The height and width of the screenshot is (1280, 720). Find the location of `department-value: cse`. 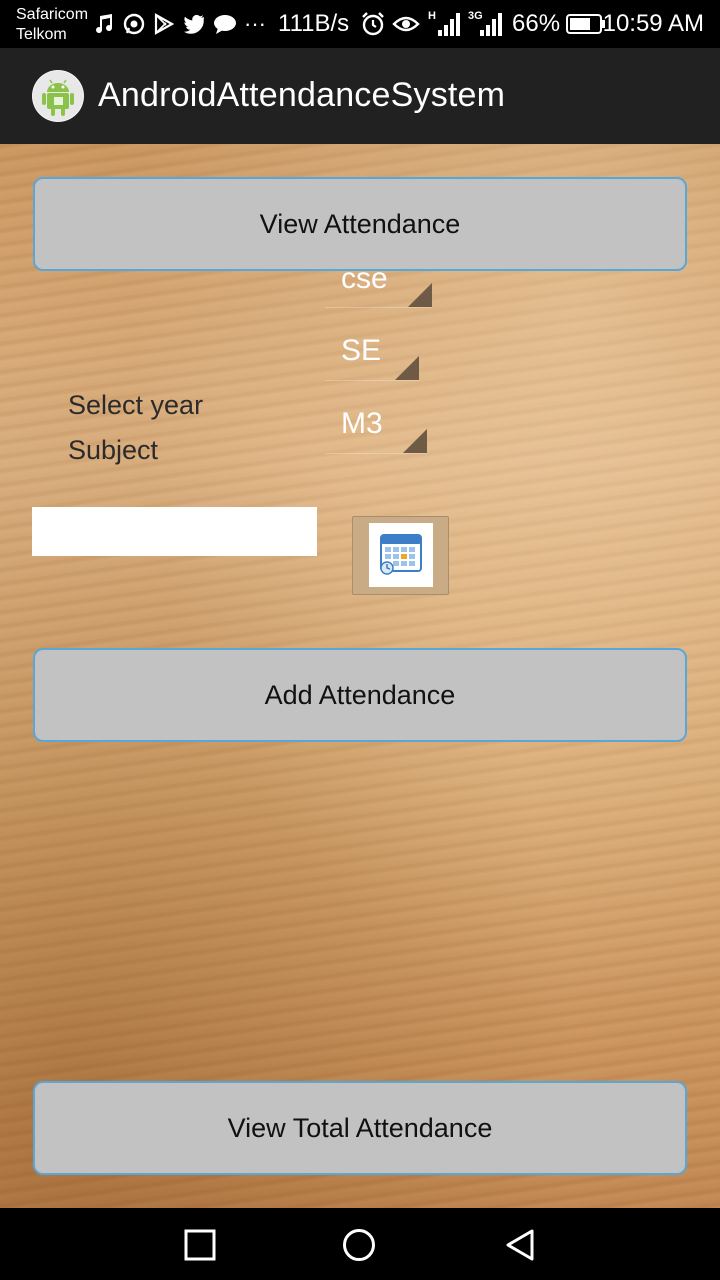

department-value: cse is located at coordinates (364, 278).